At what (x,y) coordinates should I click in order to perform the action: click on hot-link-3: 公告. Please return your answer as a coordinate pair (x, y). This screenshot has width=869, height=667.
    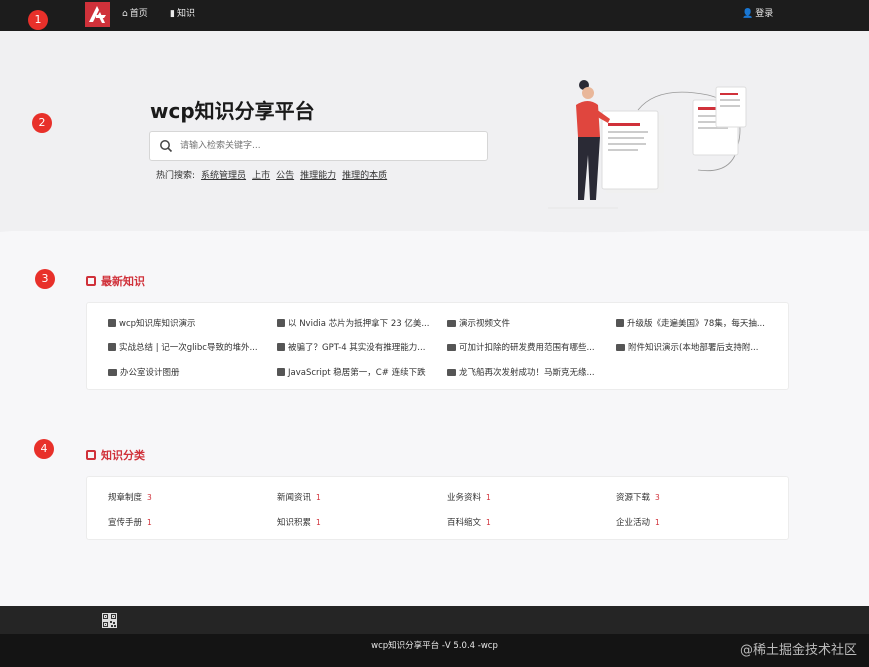
    Looking at the image, I should click on (285, 176).